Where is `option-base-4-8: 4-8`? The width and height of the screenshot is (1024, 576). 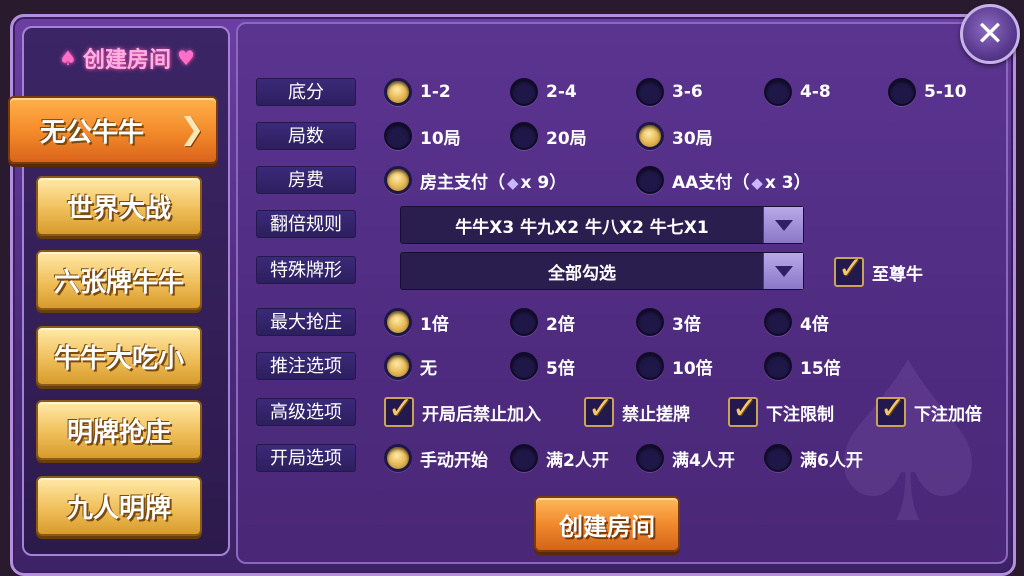 option-base-4-8: 4-8 is located at coordinates (797, 92).